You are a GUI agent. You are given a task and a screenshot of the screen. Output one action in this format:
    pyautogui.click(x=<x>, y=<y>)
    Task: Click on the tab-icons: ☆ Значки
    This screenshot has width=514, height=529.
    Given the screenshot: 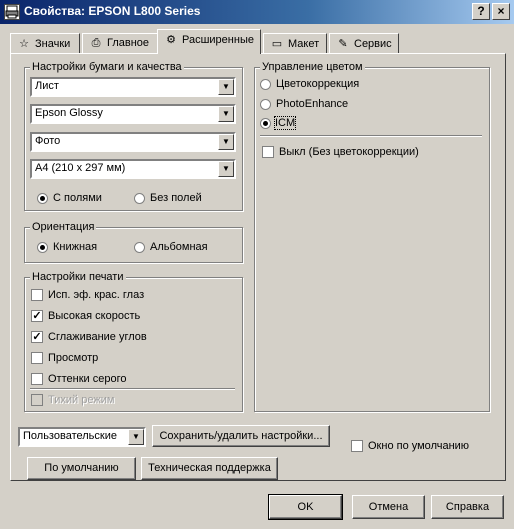 What is the action you would take?
    pyautogui.click(x=45, y=43)
    